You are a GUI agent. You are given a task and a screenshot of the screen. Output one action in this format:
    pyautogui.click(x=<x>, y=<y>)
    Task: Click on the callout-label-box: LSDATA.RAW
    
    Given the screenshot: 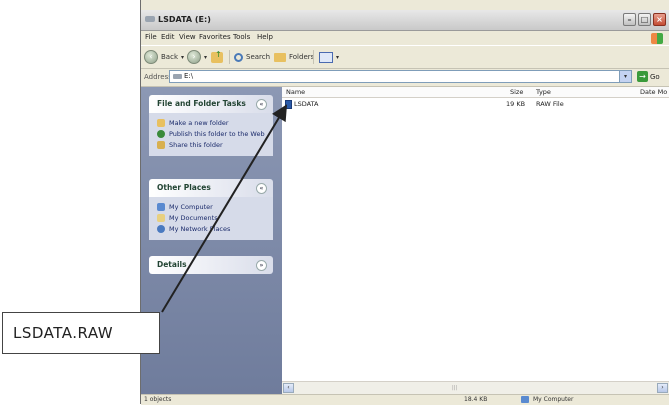 What is the action you would take?
    pyautogui.click(x=81, y=333)
    